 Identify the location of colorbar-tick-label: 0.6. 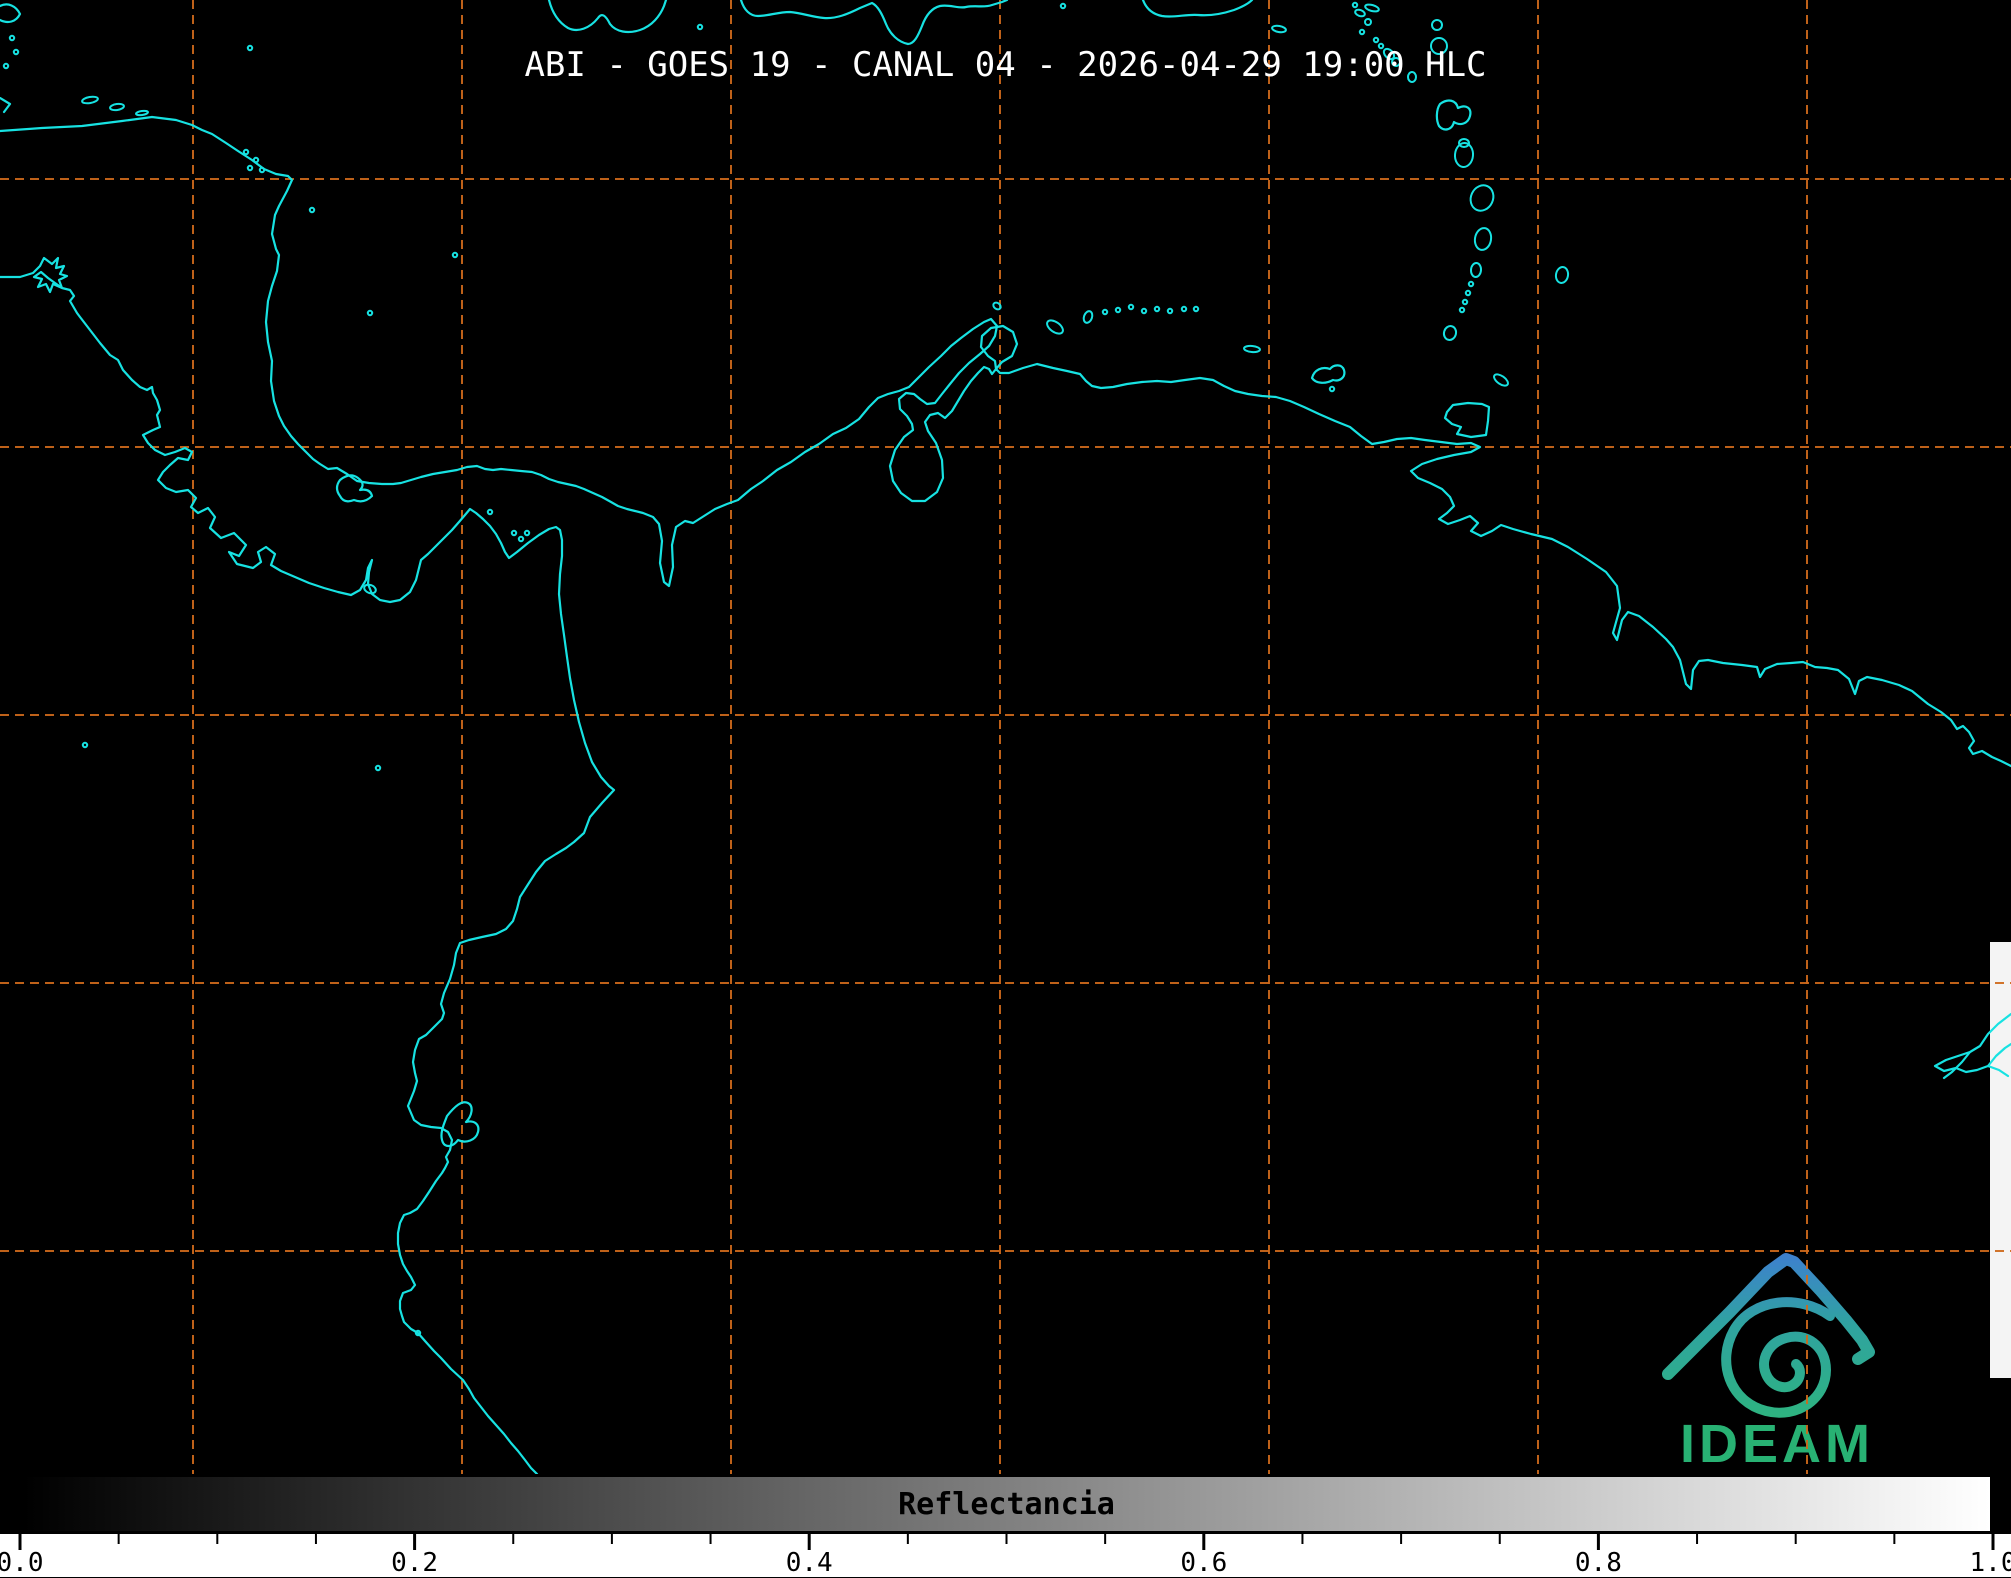
(1204, 1563).